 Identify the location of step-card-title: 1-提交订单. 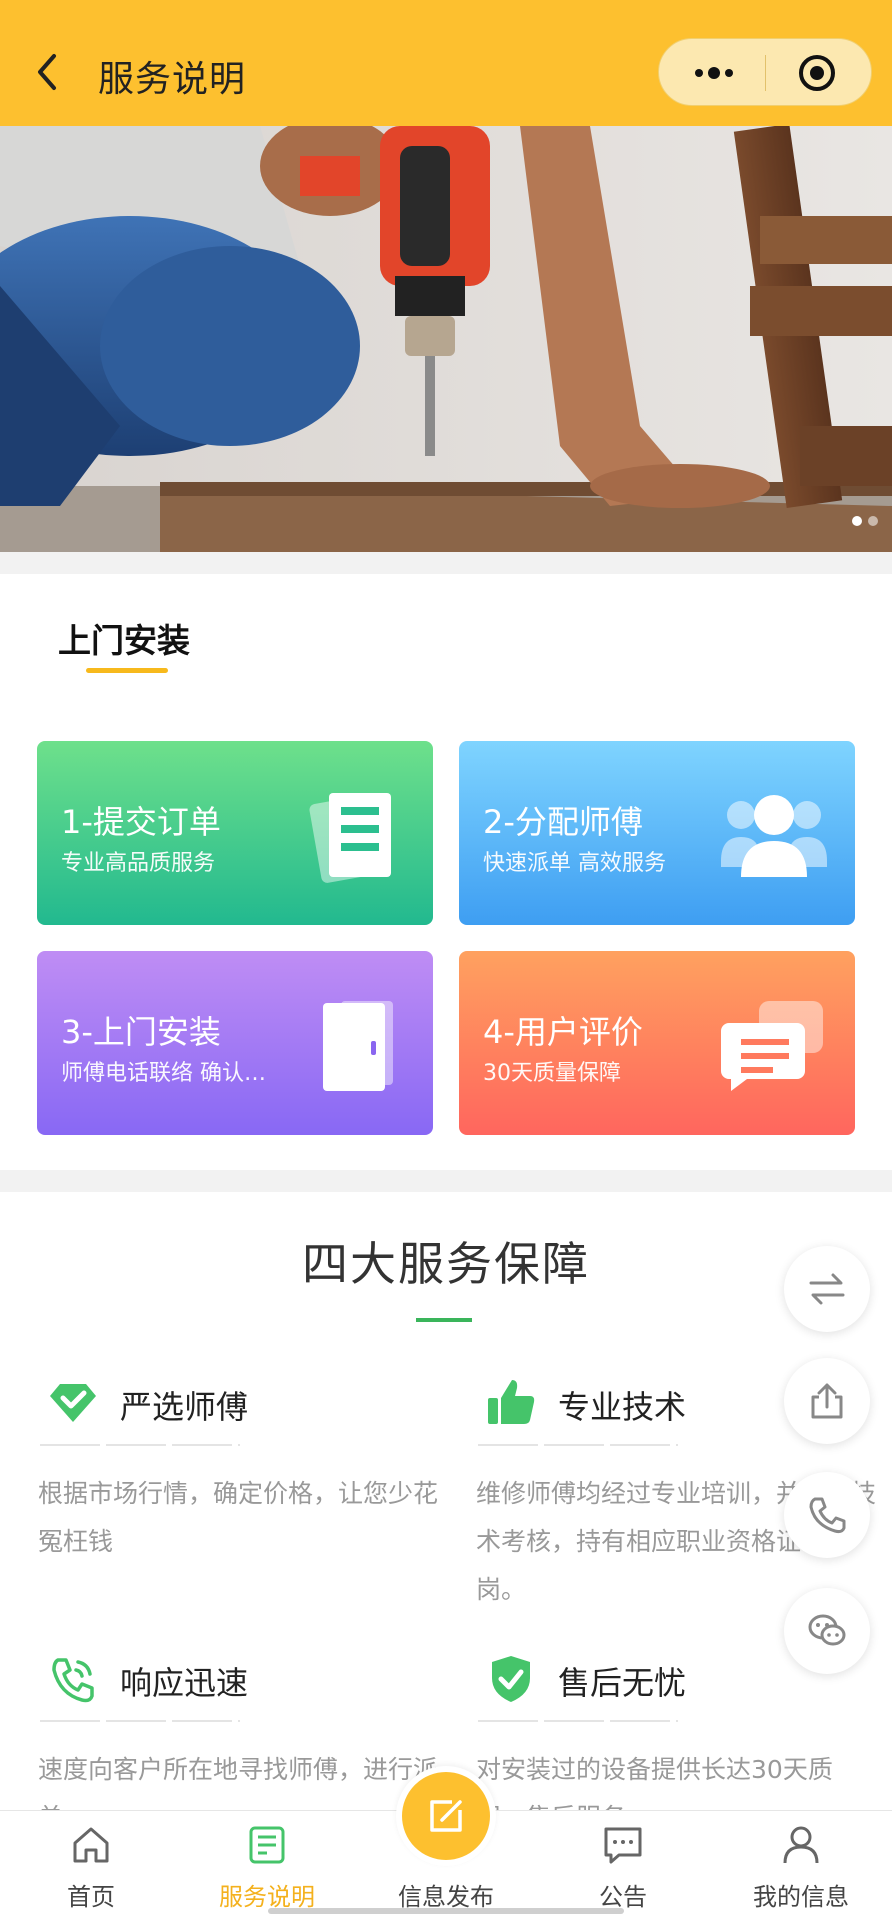
(141, 822).